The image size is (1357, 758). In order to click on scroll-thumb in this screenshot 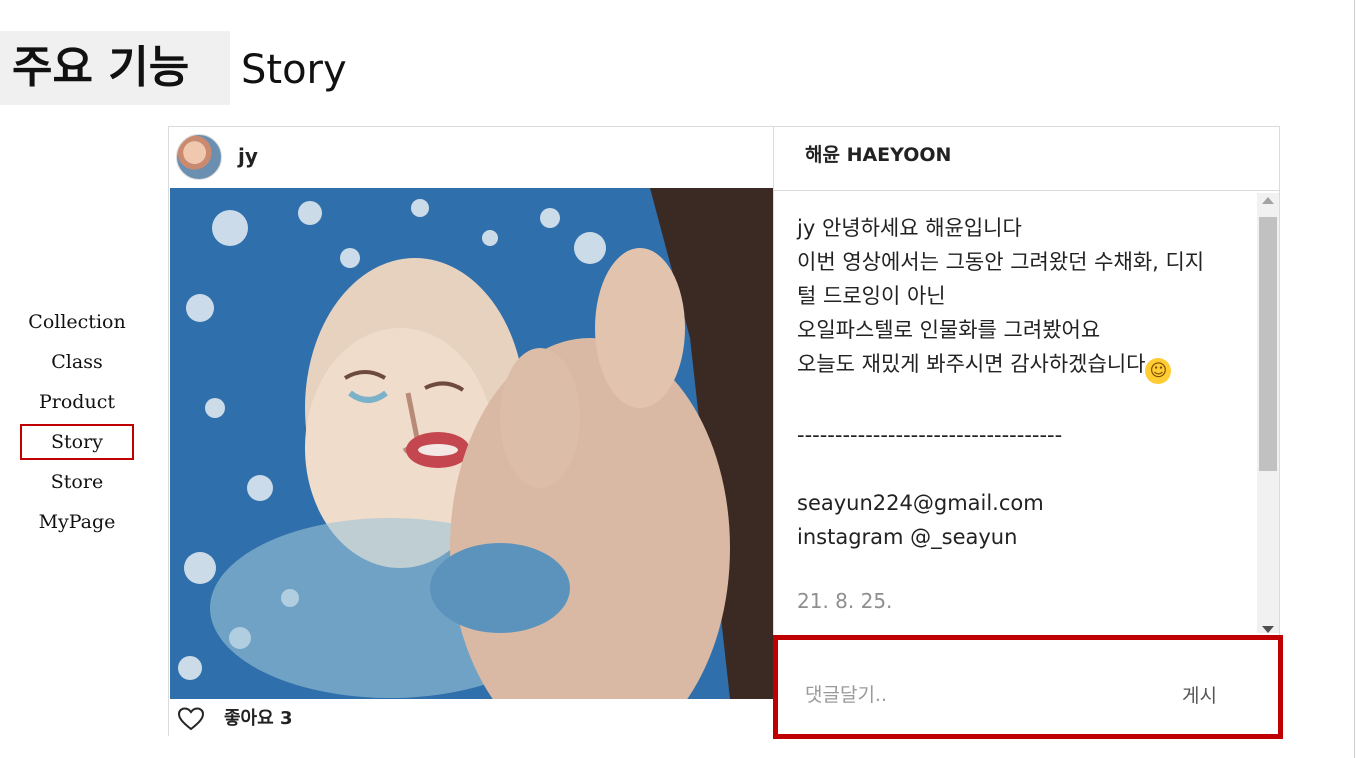, I will do `click(1268, 344)`.